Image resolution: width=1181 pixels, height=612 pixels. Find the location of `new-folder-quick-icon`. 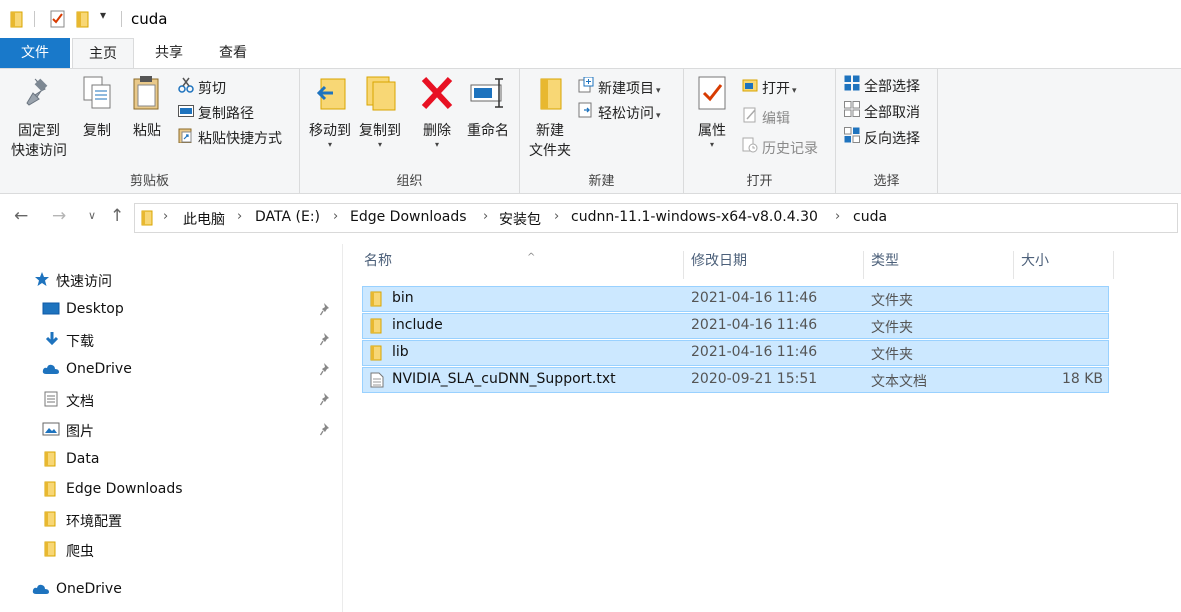

new-folder-quick-icon is located at coordinates (83, 21).